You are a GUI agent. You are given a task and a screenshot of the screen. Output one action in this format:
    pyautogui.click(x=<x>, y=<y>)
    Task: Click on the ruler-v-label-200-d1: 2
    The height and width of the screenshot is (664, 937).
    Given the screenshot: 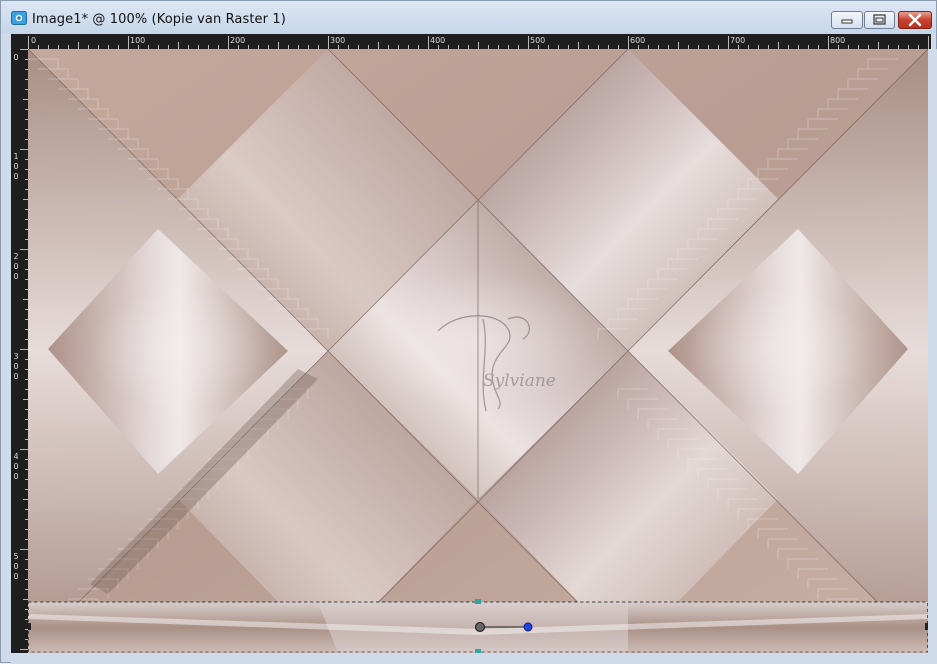 What is the action you would take?
    pyautogui.click(x=15, y=256)
    